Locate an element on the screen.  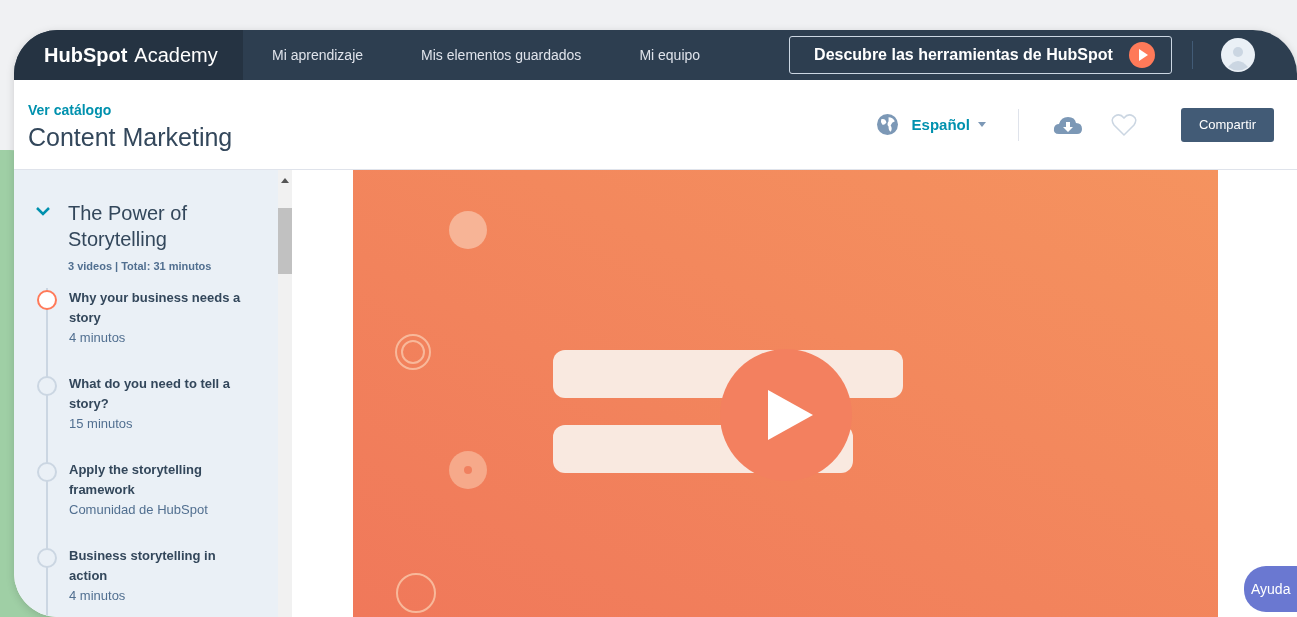
nav-link: Mis elementos guardados is located at coordinates (501, 55).